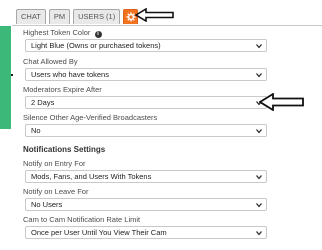  I want to click on highest-token-color-select: Light Blue (Owns or purchased tokens), so click(146, 45).